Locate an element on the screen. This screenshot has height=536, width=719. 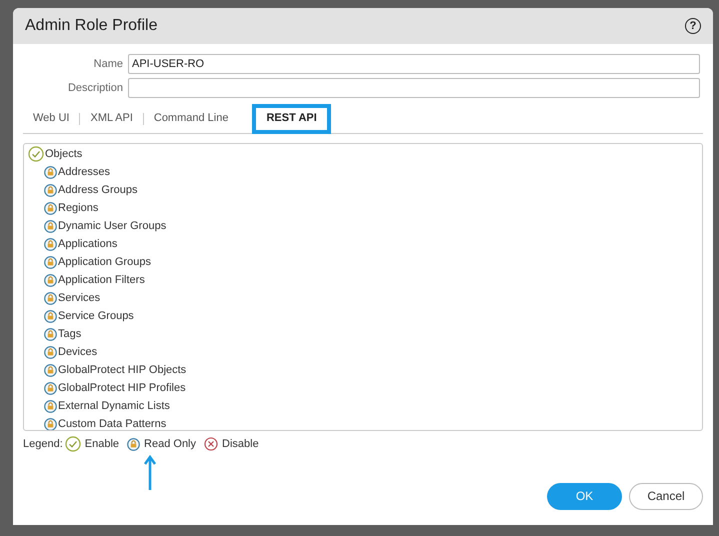
up-arrow-icon is located at coordinates (150, 472).